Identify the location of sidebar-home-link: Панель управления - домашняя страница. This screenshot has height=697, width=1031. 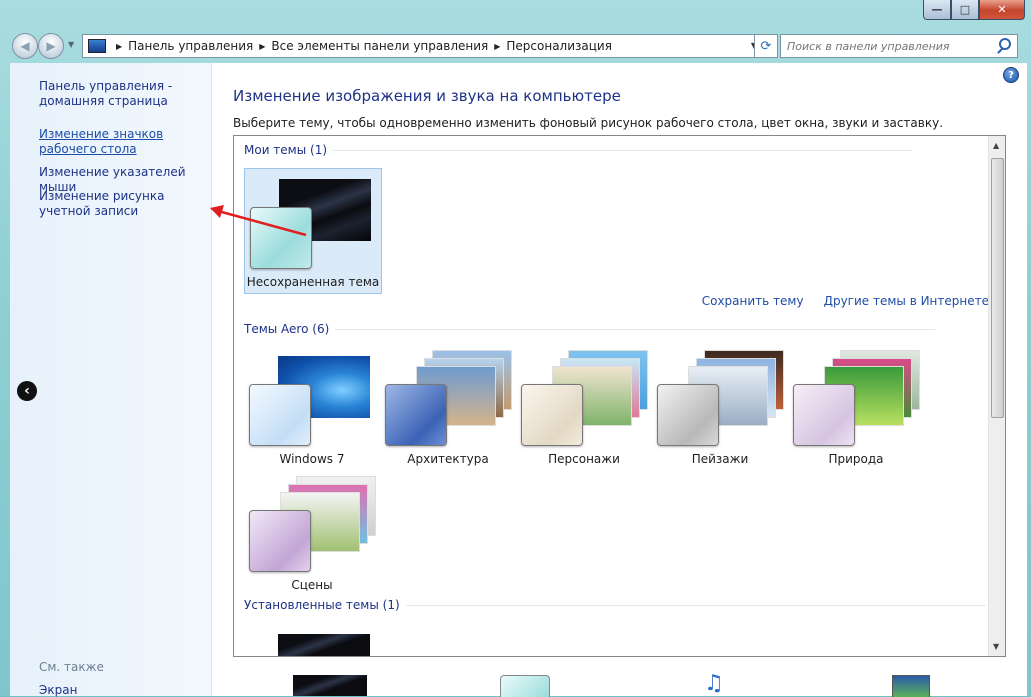
(124, 94).